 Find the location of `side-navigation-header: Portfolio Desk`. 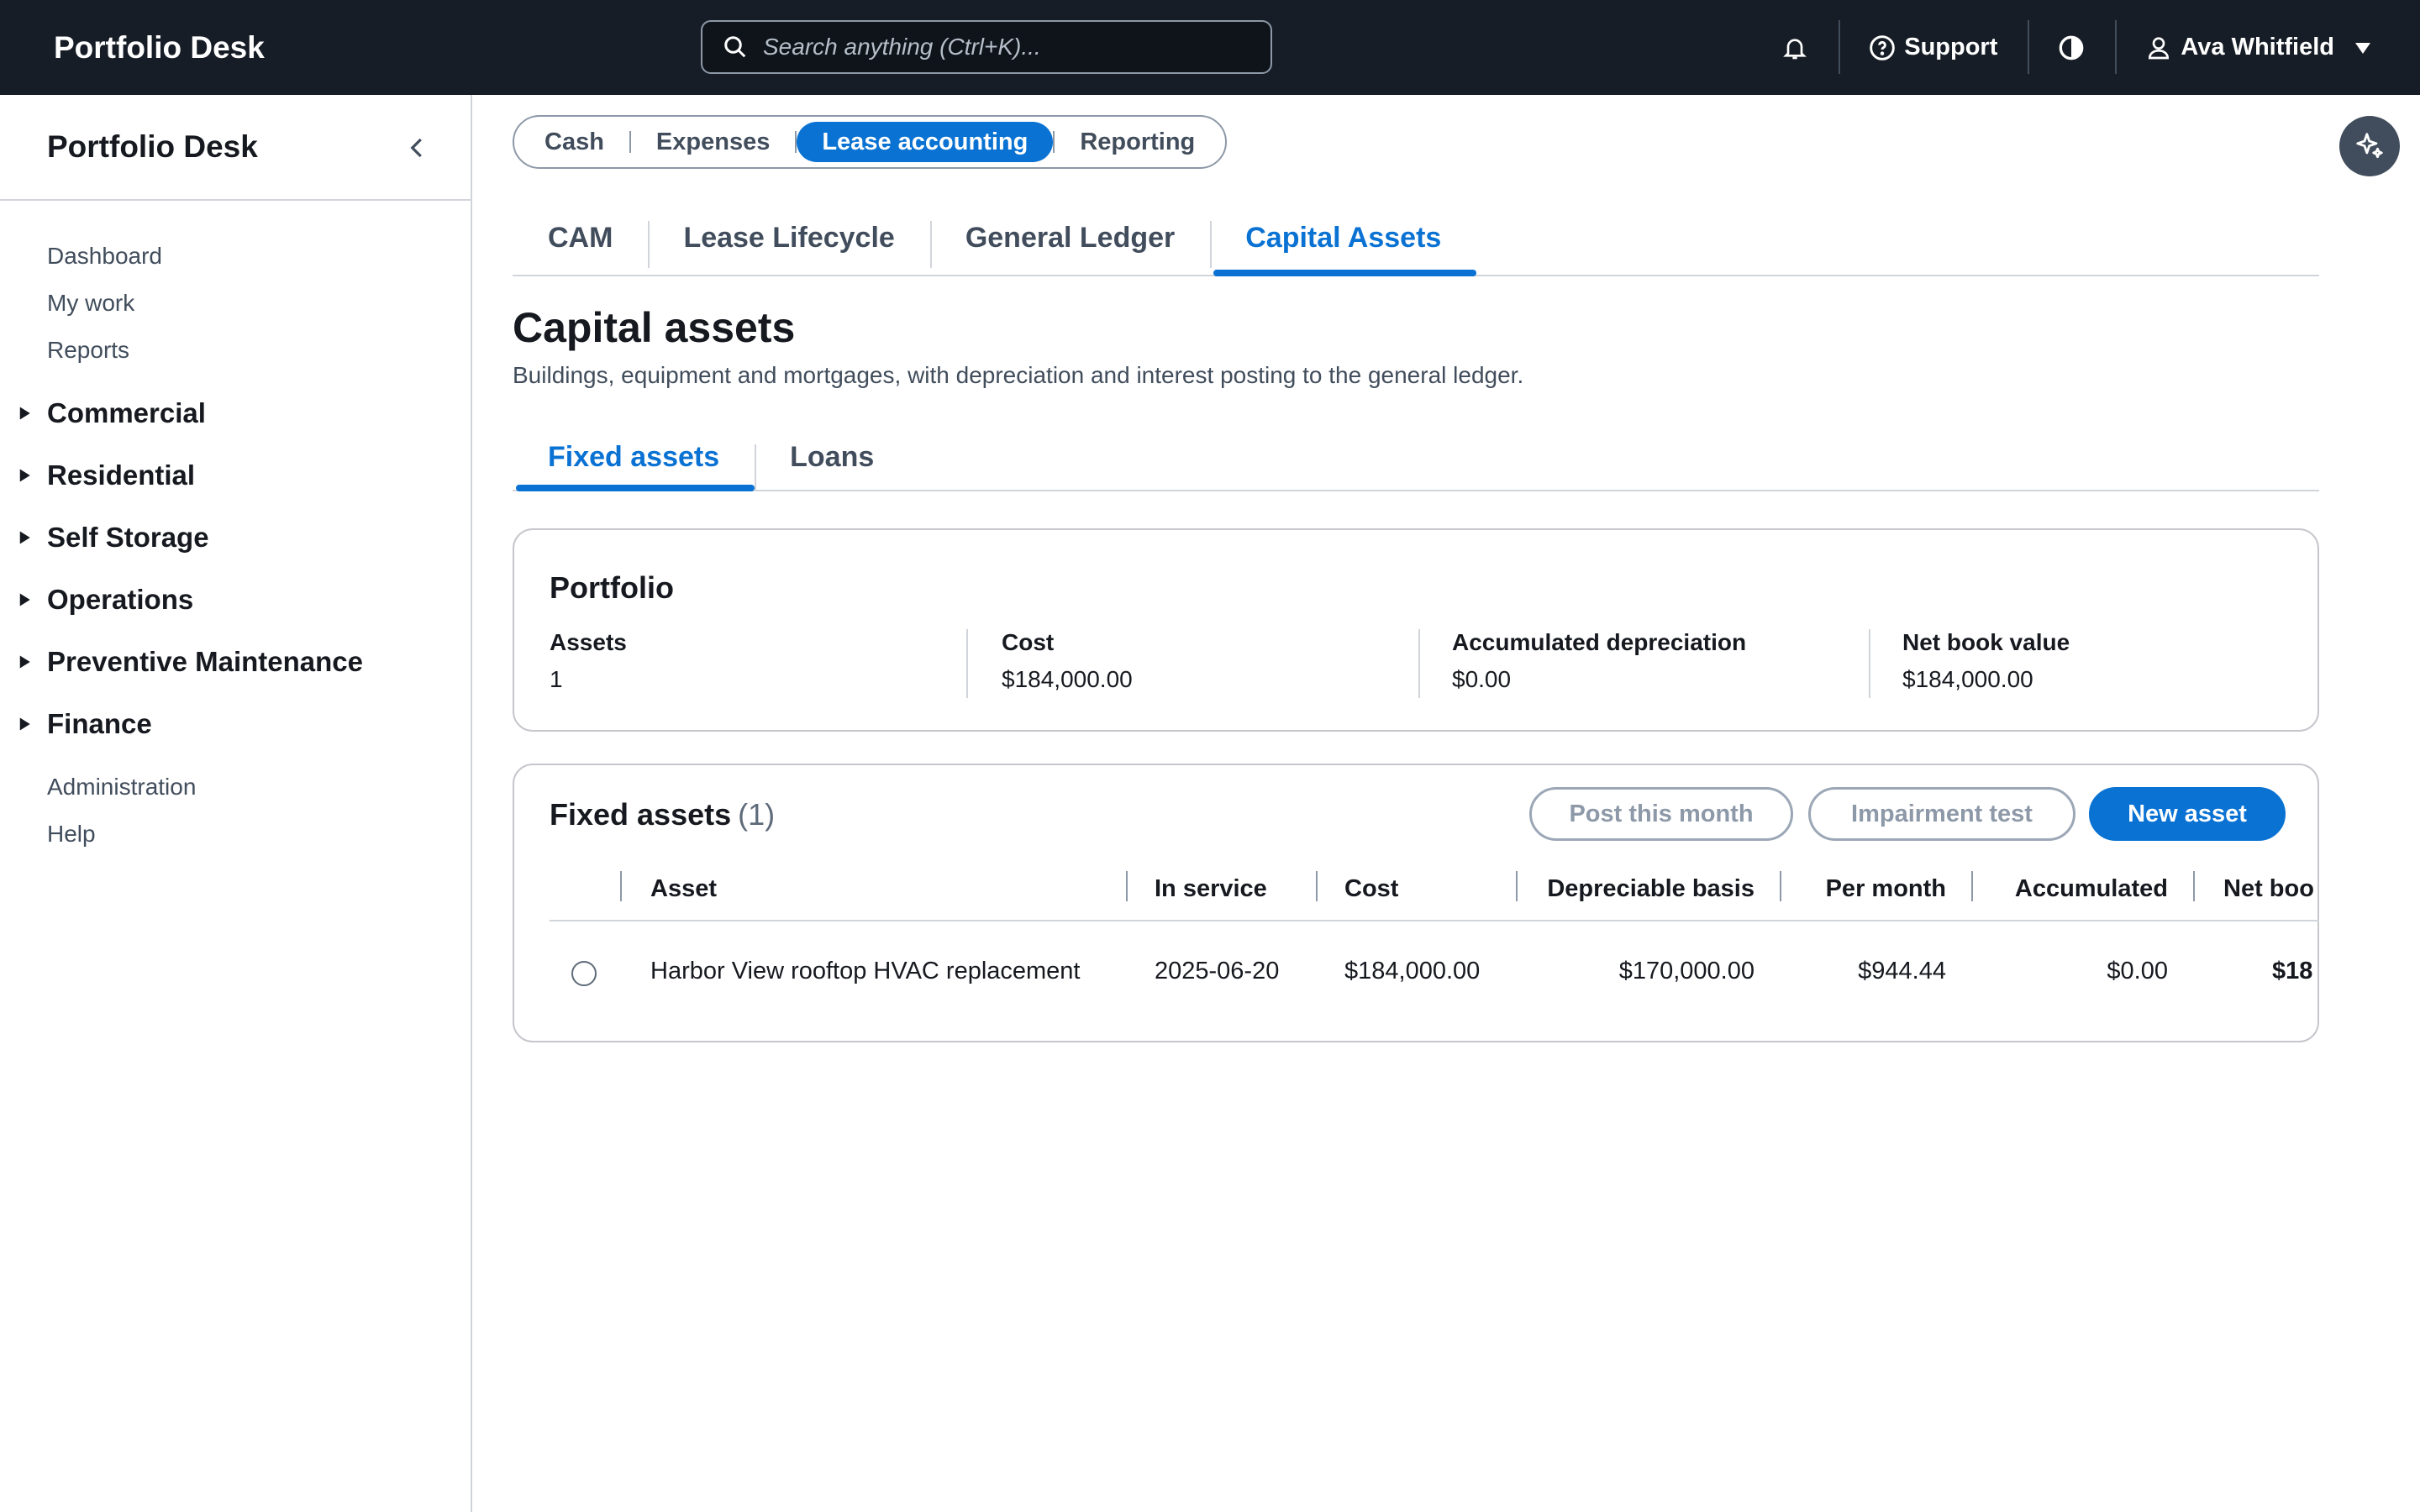

side-navigation-header: Portfolio Desk is located at coordinates (235, 148).